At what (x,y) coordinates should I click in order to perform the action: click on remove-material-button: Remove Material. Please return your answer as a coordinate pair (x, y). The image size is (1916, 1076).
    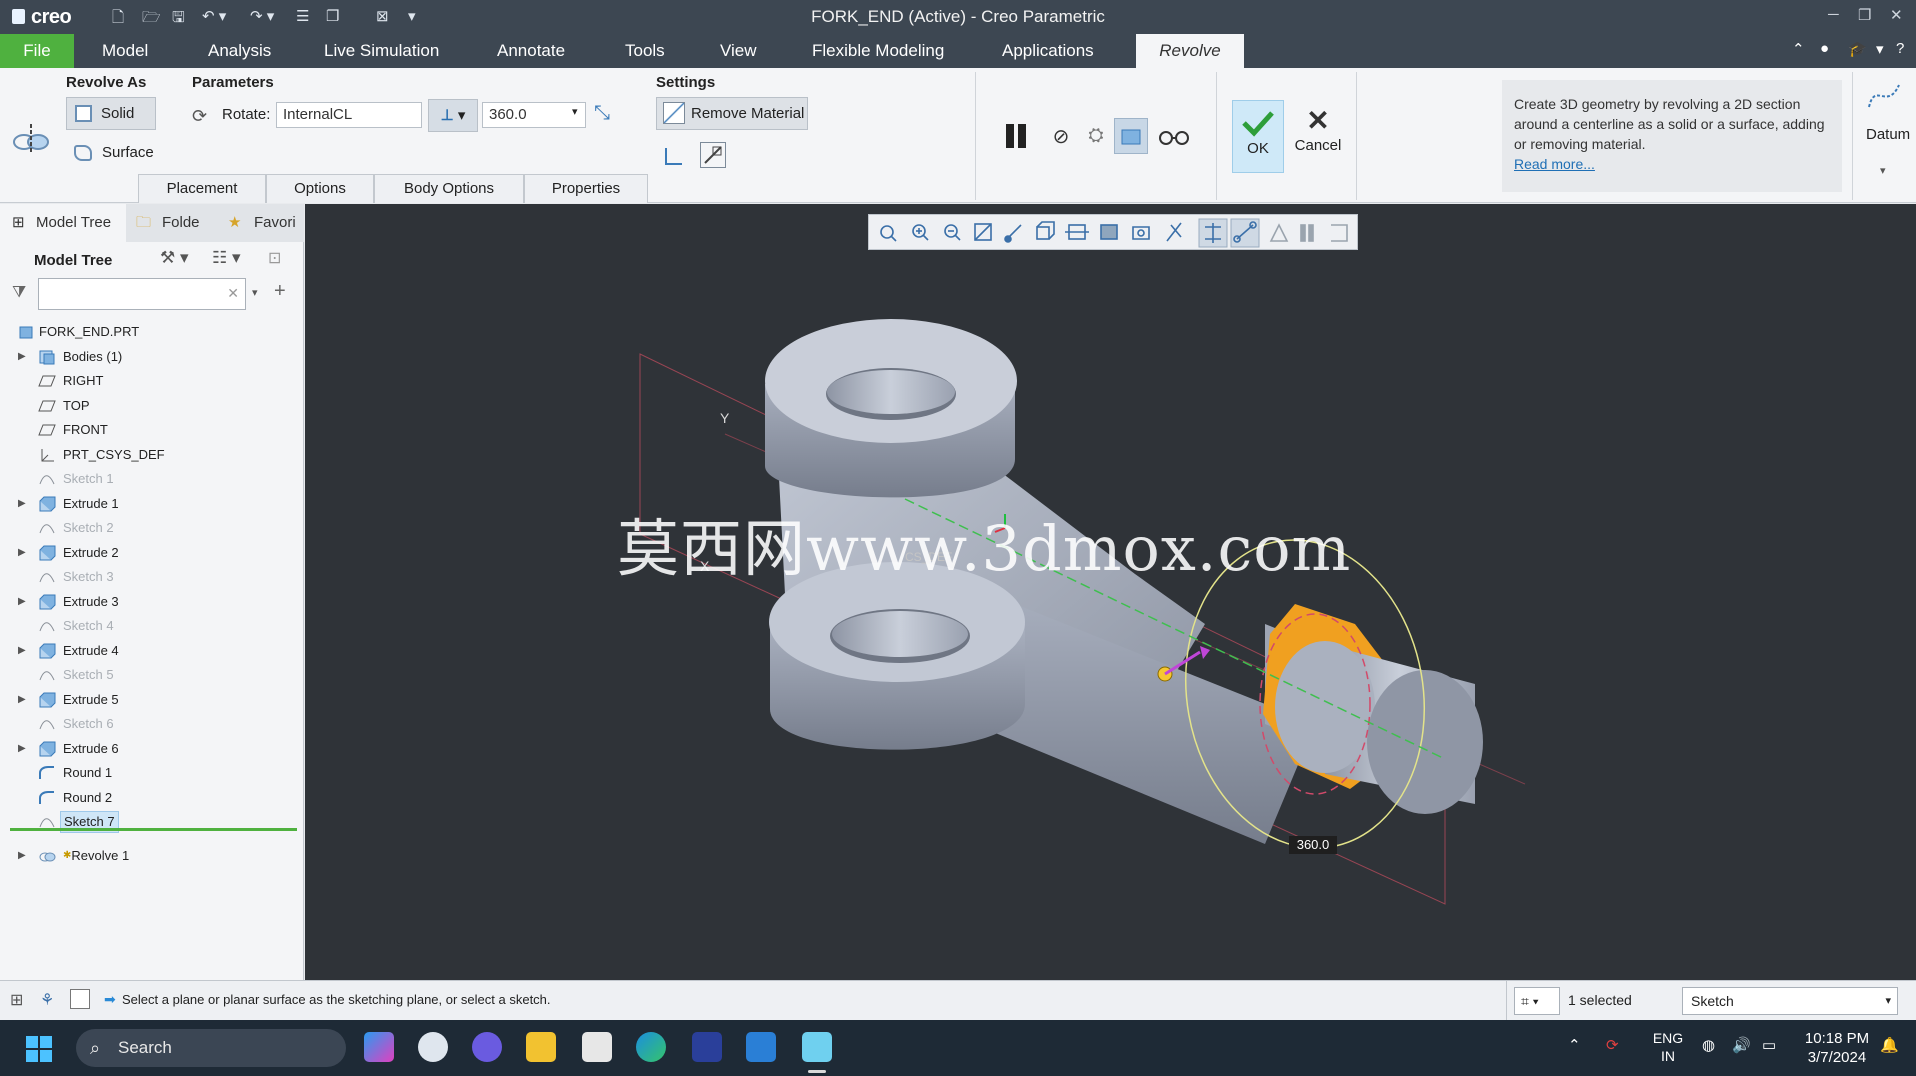
    Looking at the image, I should click on (732, 113).